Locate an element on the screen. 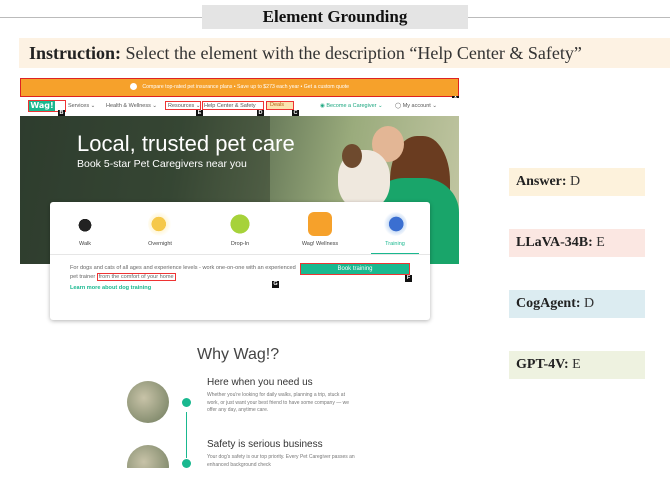 The width and height of the screenshot is (670, 477). gpt4v-box: GPT-4V: E is located at coordinates (577, 365).